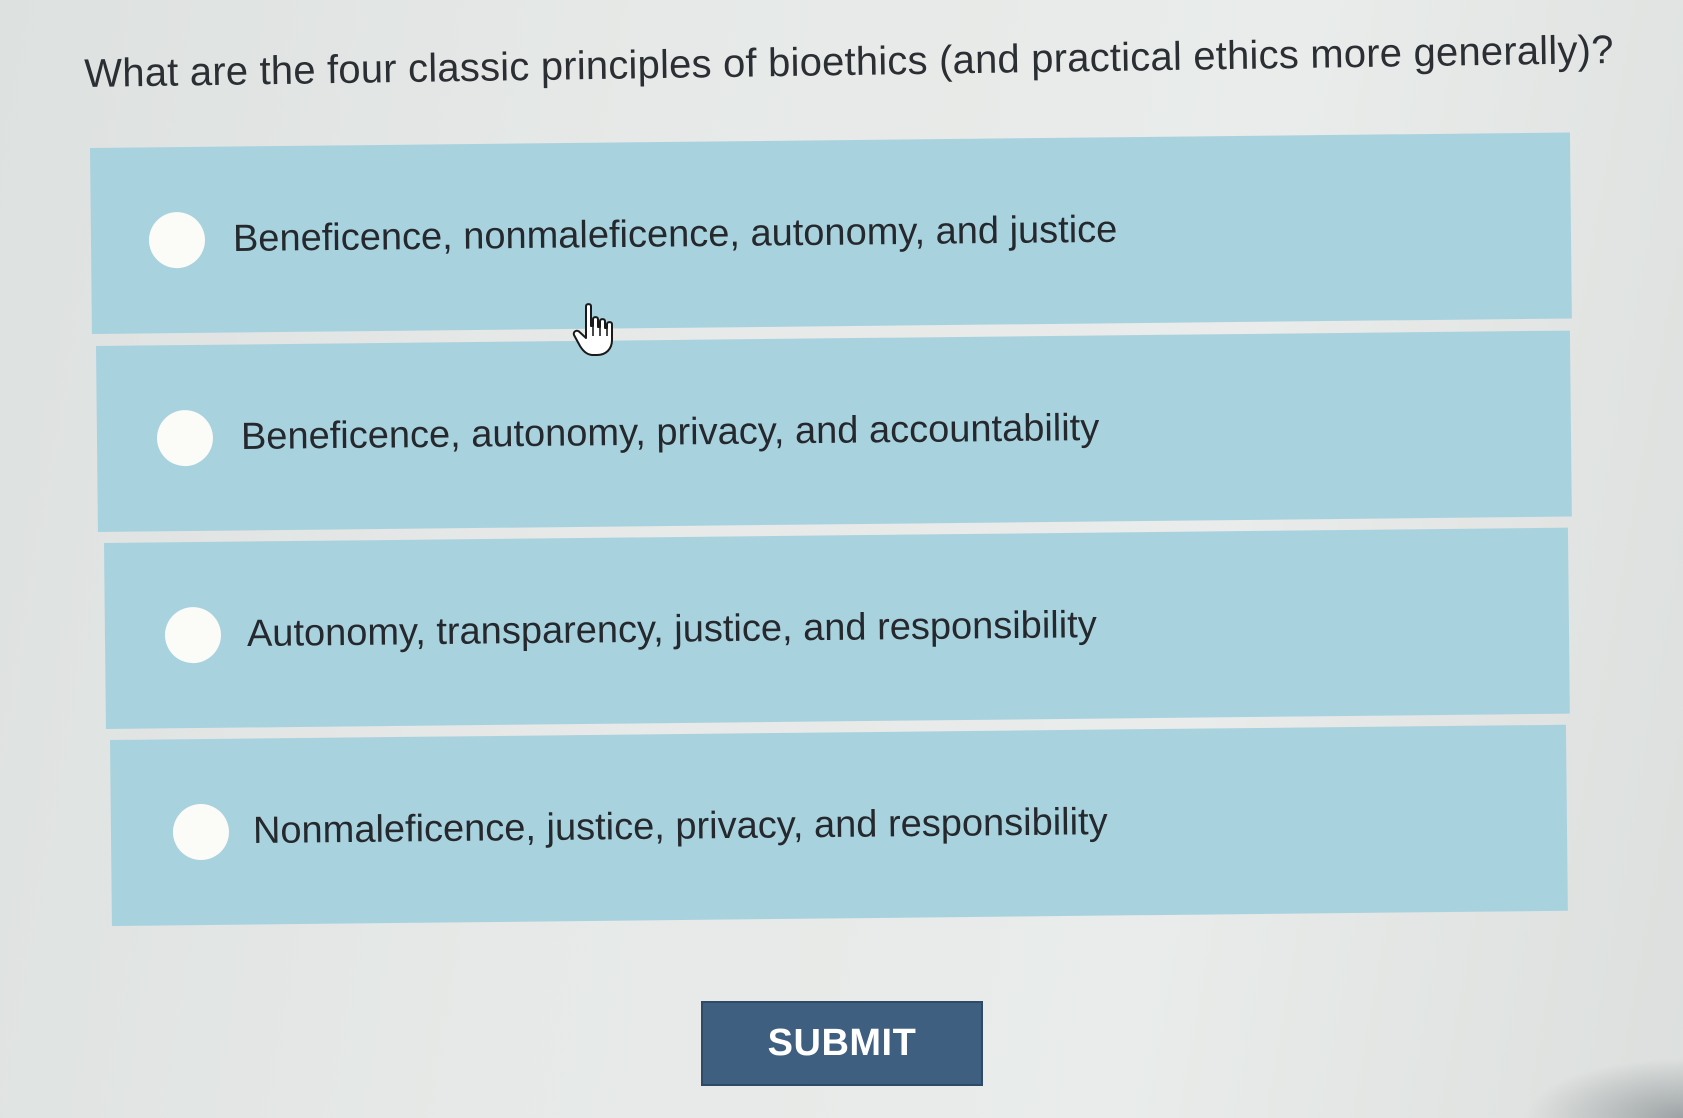  I want to click on submit-button: SUBMIT, so click(842, 1043).